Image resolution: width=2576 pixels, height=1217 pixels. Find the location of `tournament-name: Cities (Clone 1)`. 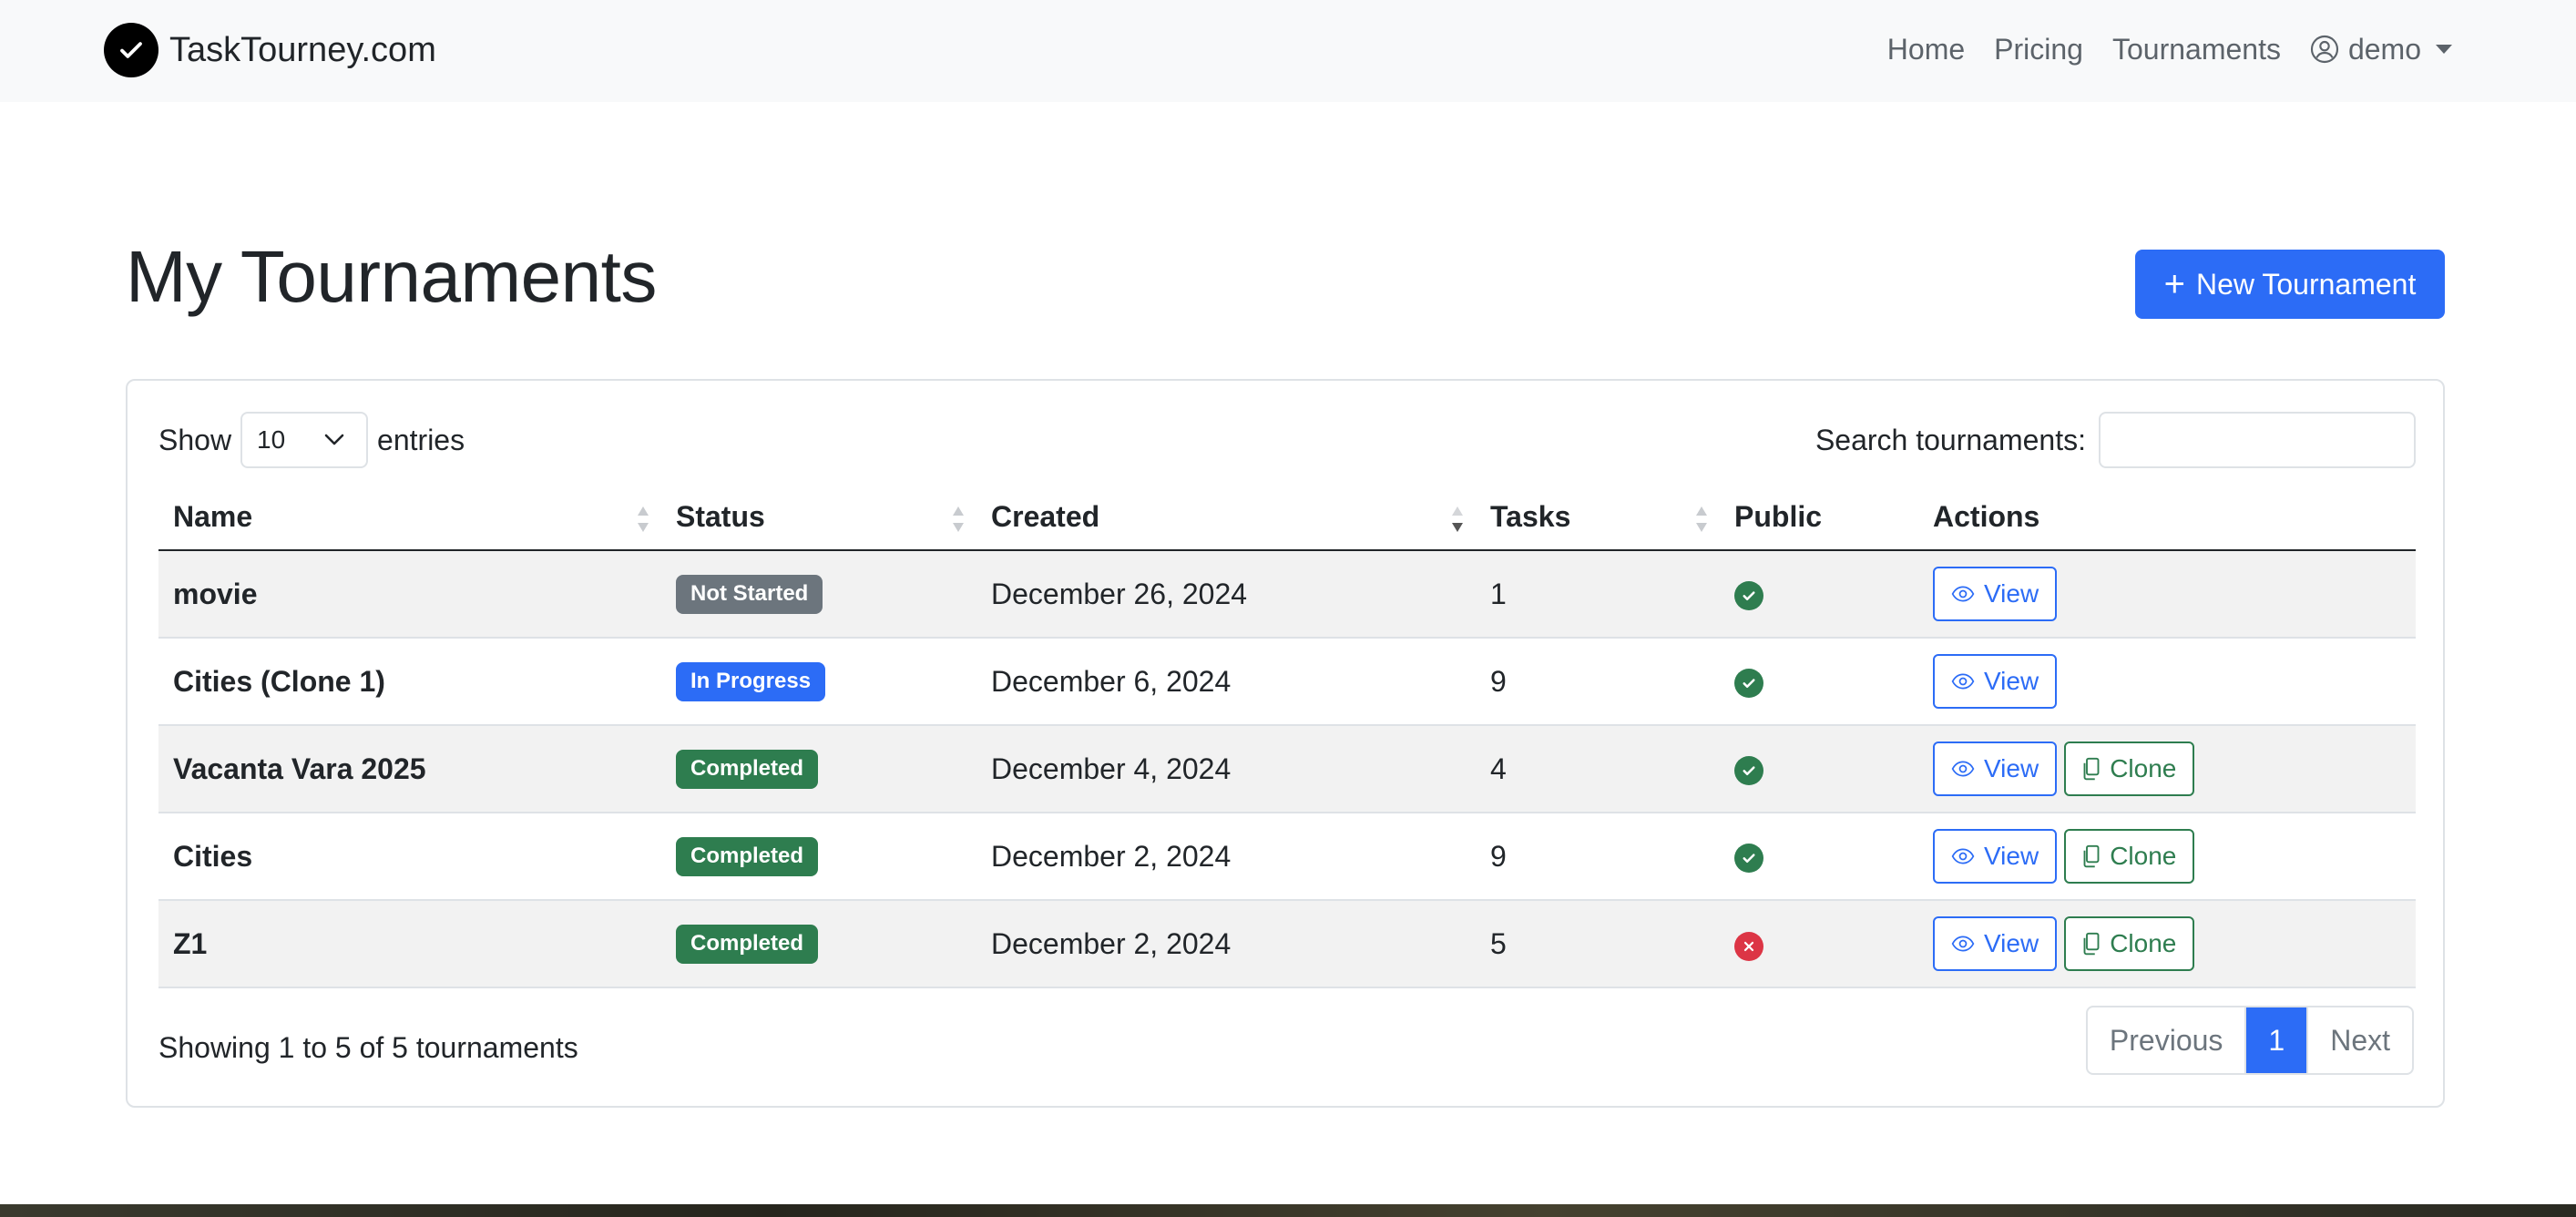

tournament-name: Cities (Clone 1) is located at coordinates (409, 682).